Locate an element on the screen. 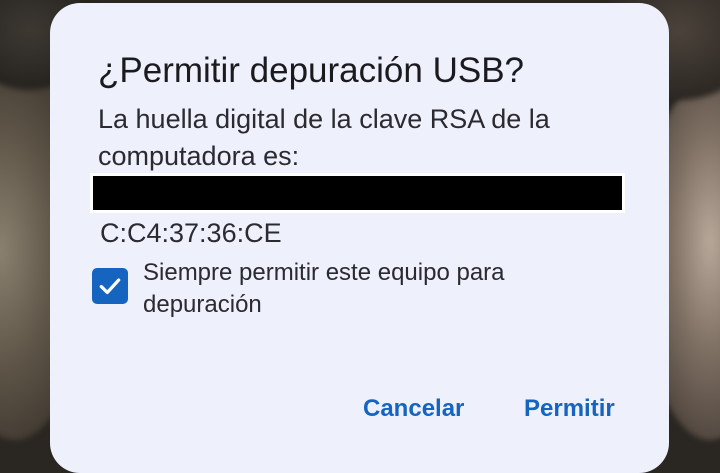 The width and height of the screenshot is (720, 473). dialog-title: ¿Permitir depuración USB? is located at coordinates (311, 70).